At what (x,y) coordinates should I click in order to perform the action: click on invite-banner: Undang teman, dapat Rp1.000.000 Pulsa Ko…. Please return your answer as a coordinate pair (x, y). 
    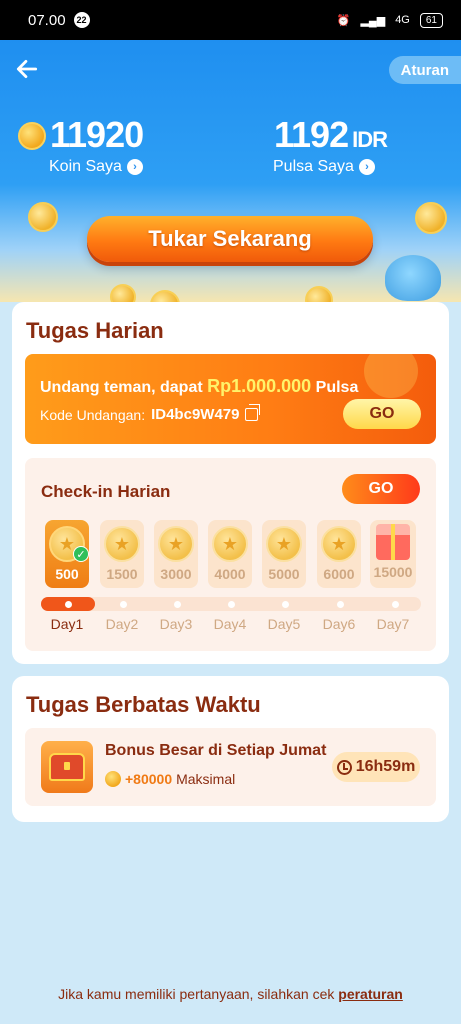
    Looking at the image, I should click on (230, 399).